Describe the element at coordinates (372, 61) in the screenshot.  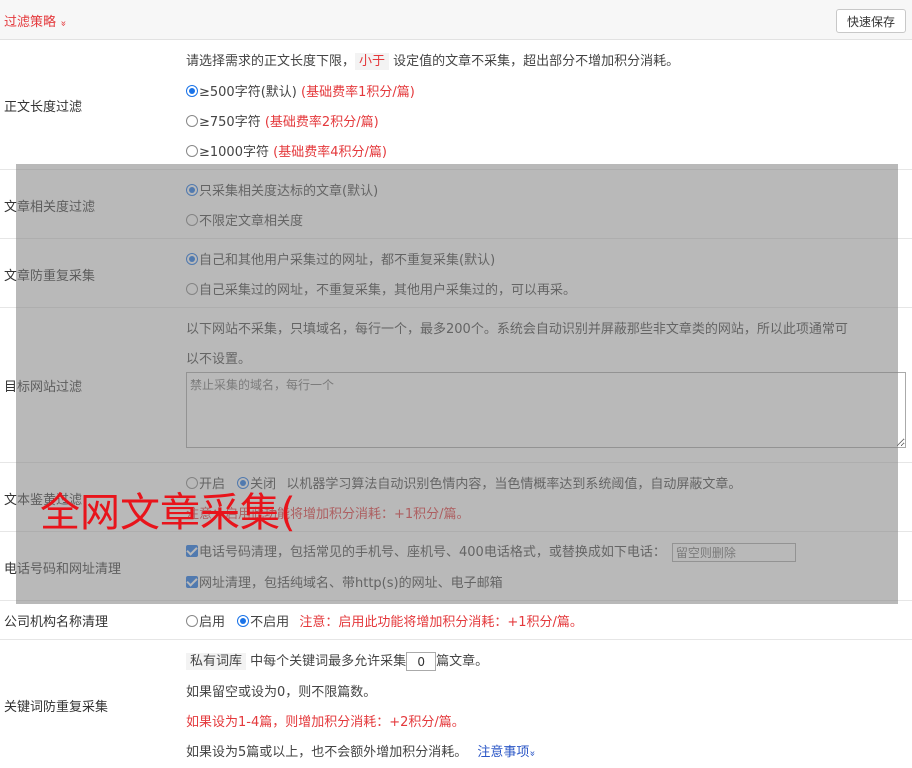
I see `less-than-tag: 小于` at that location.